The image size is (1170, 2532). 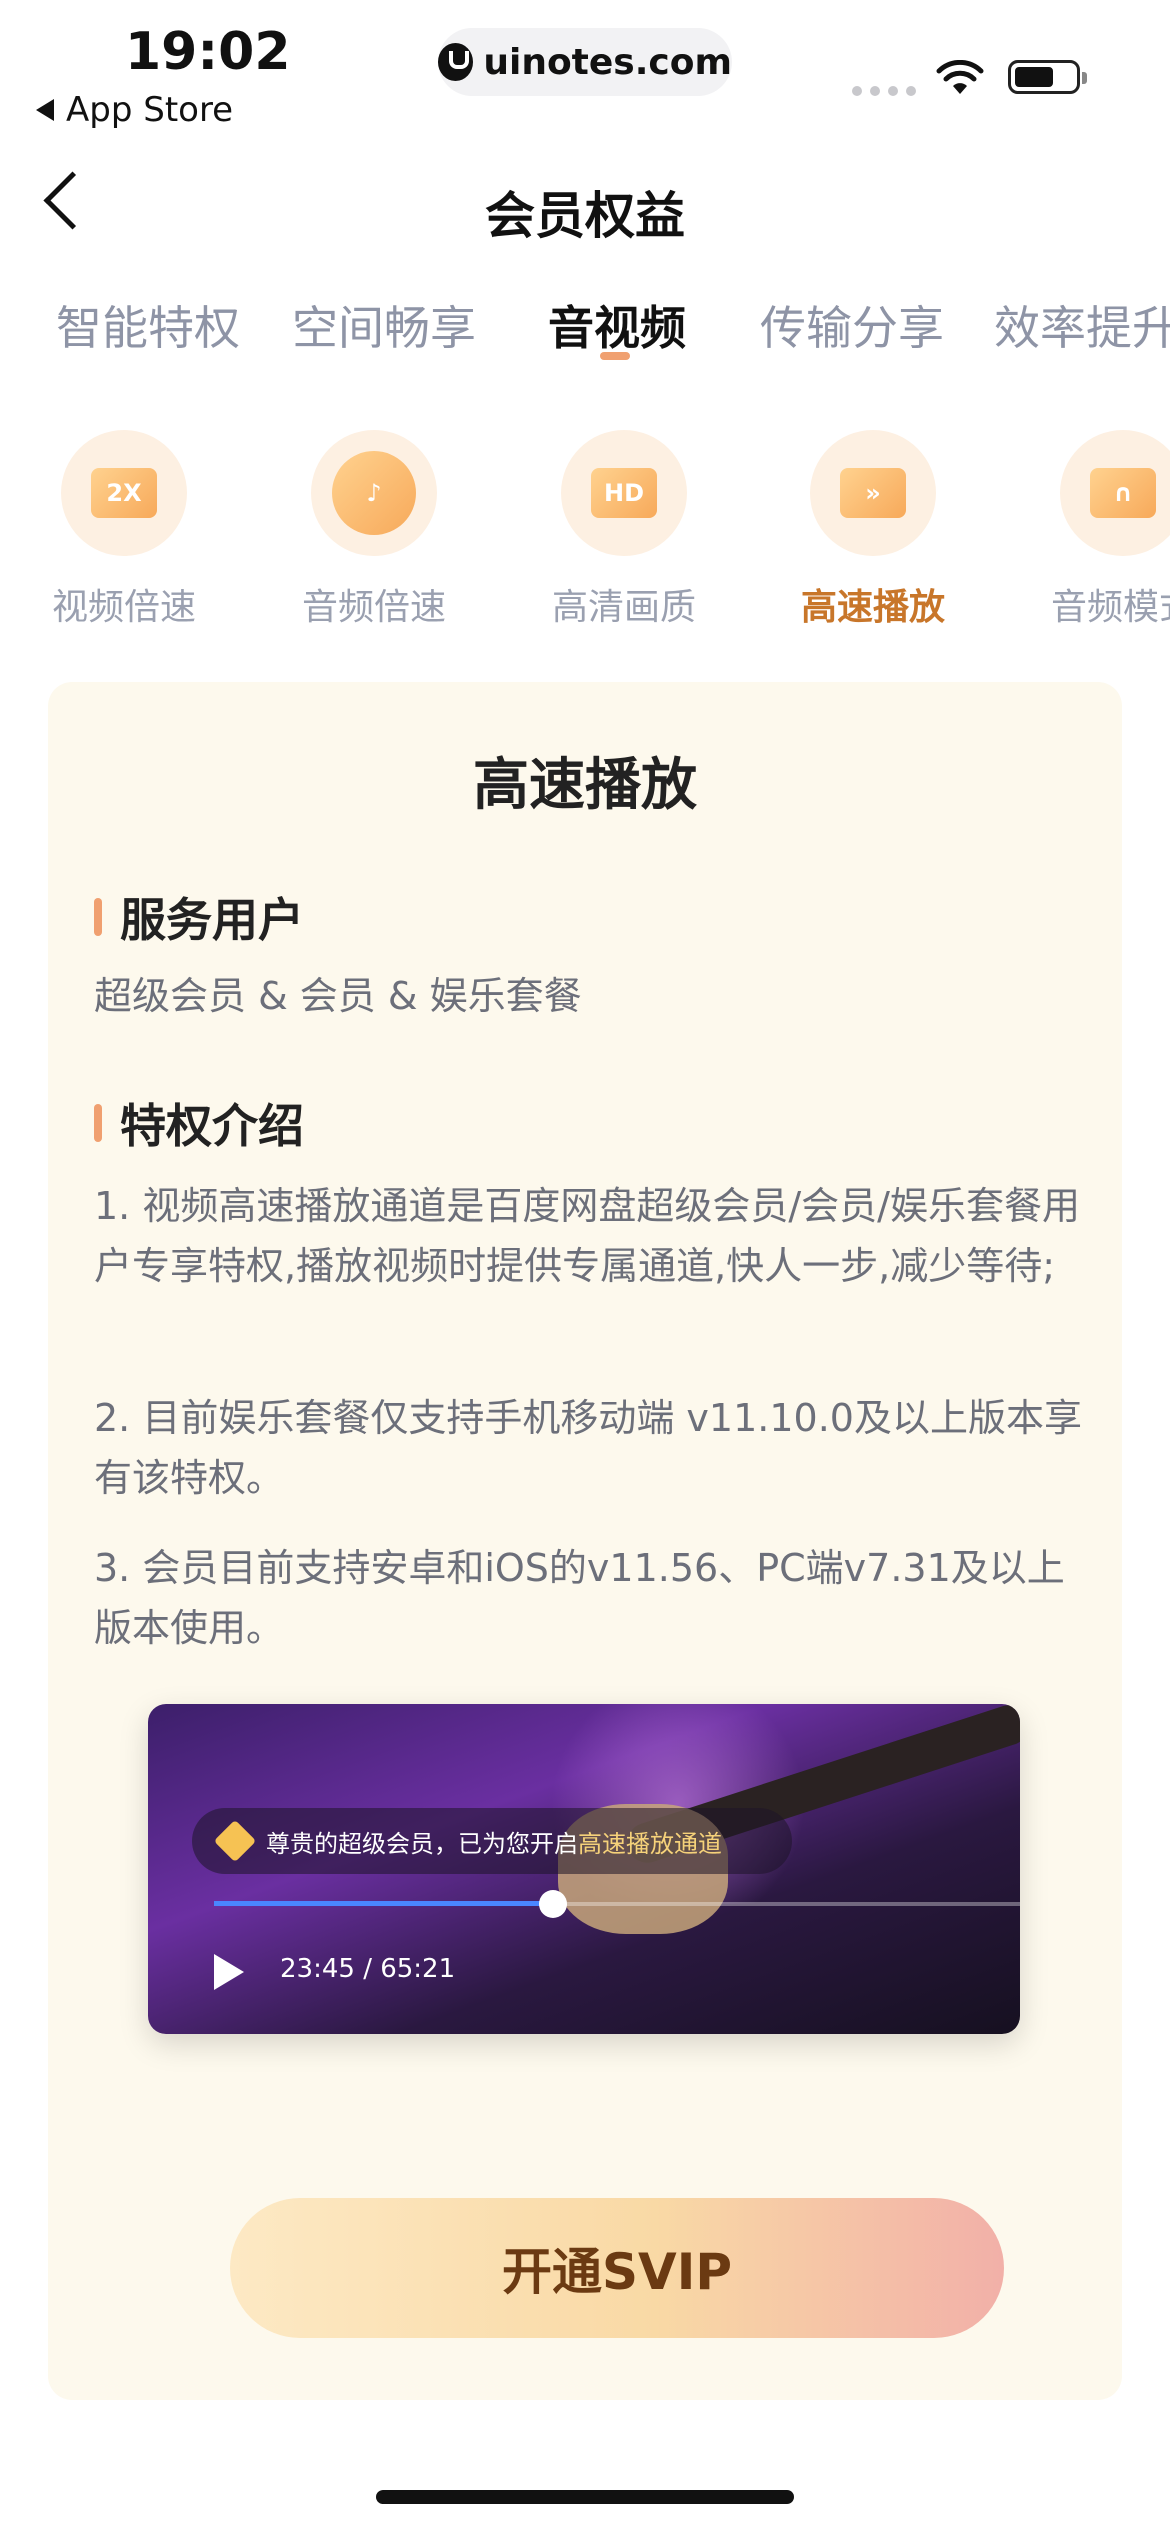 What do you see at coordinates (1084, 530) in the screenshot?
I see `feature-audio-mode: ∩ 音频模式` at bounding box center [1084, 530].